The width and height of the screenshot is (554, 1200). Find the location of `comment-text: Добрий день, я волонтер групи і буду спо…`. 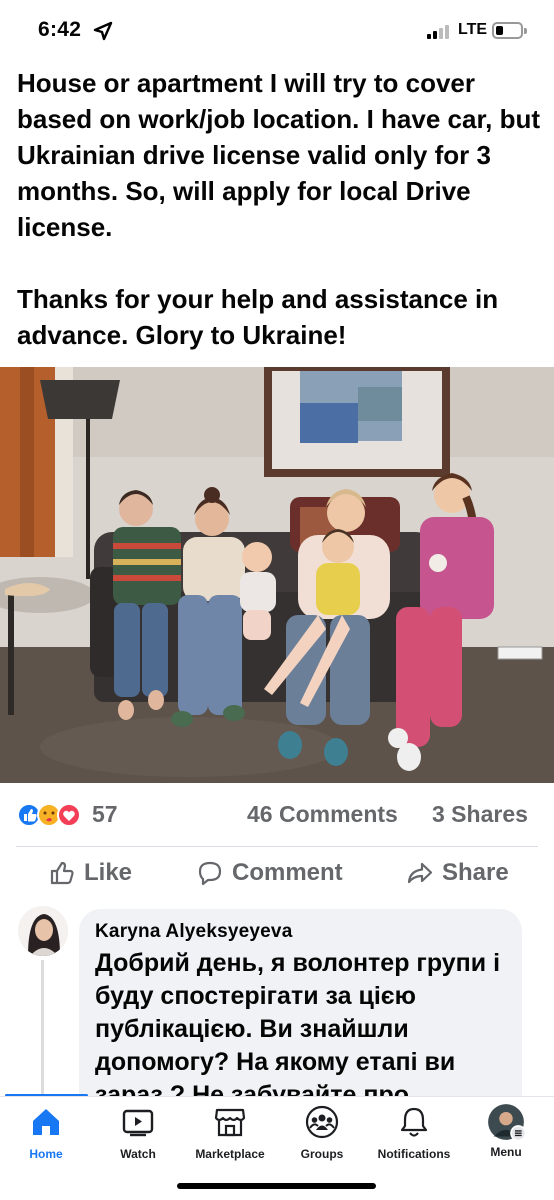

comment-text: Добрий день, я волонтер групи і буду спо… is located at coordinates (298, 1029).